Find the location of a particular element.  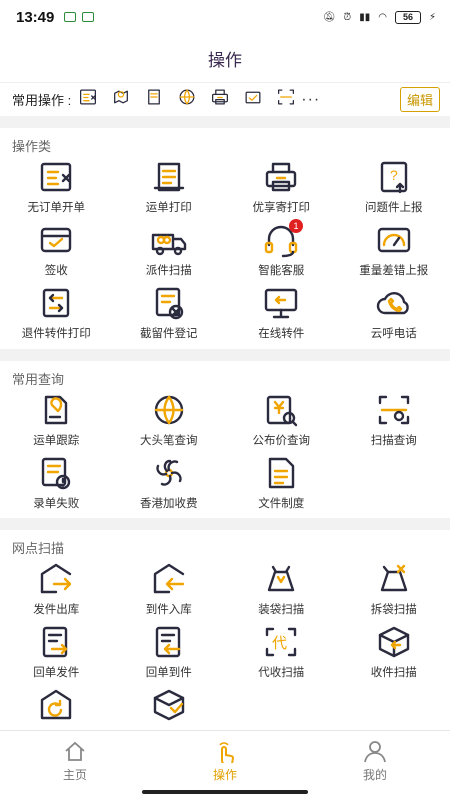

notification-badge: 1 is located at coordinates (296, 226).